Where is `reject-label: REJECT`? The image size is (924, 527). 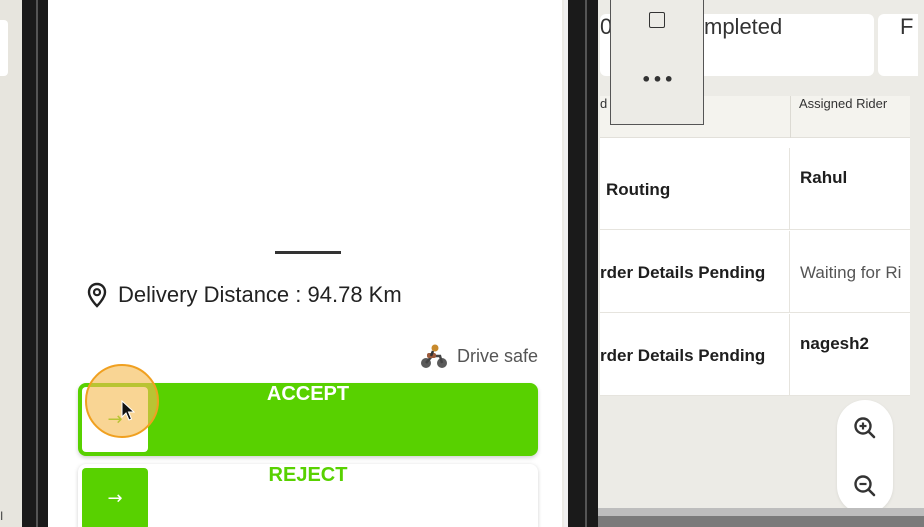
reject-label: REJECT is located at coordinates (308, 475).